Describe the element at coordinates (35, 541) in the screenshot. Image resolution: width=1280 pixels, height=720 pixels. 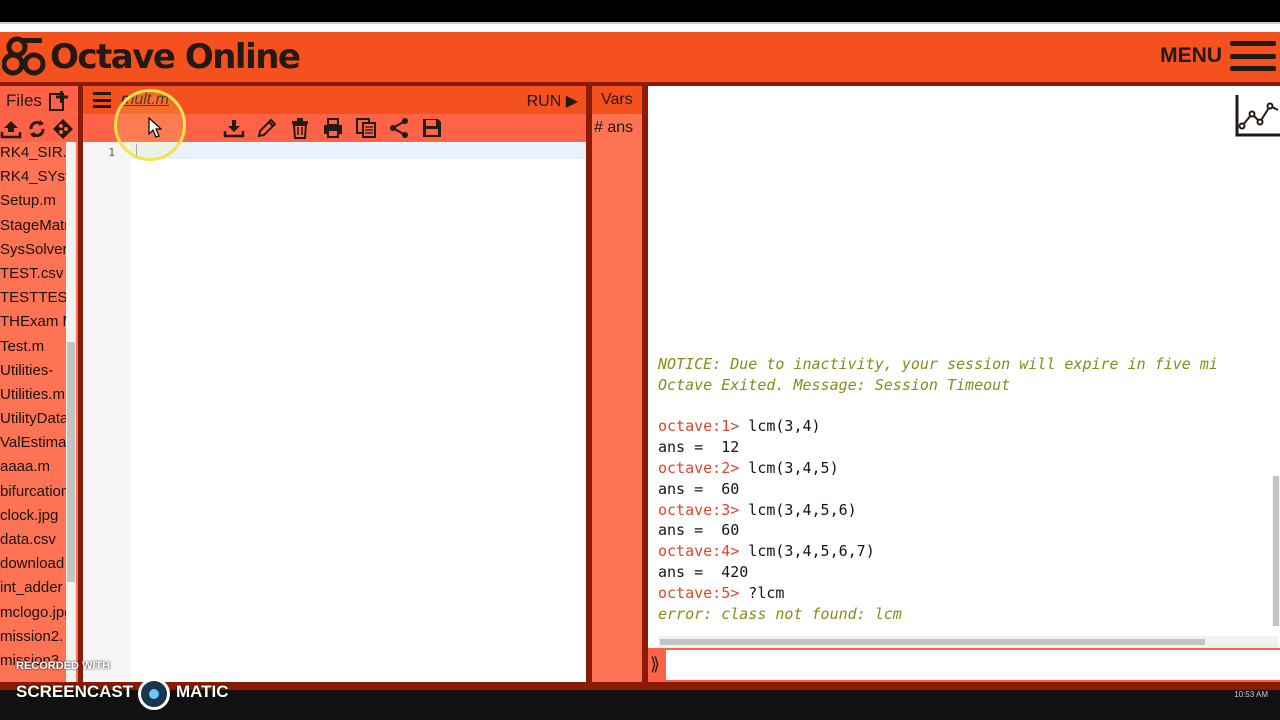
I see `file-item: data.csv` at that location.